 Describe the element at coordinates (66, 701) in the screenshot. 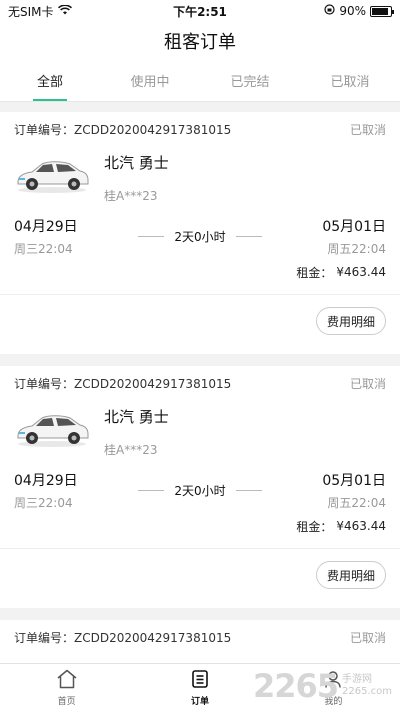

I see `bottom-tab-label: 首页` at that location.